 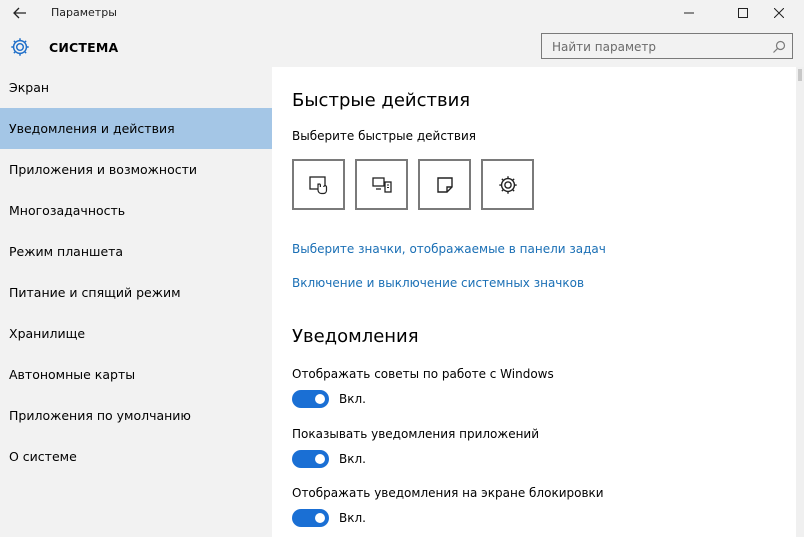 I want to click on toggle-state-app-notifications: Вкл., so click(x=352, y=459).